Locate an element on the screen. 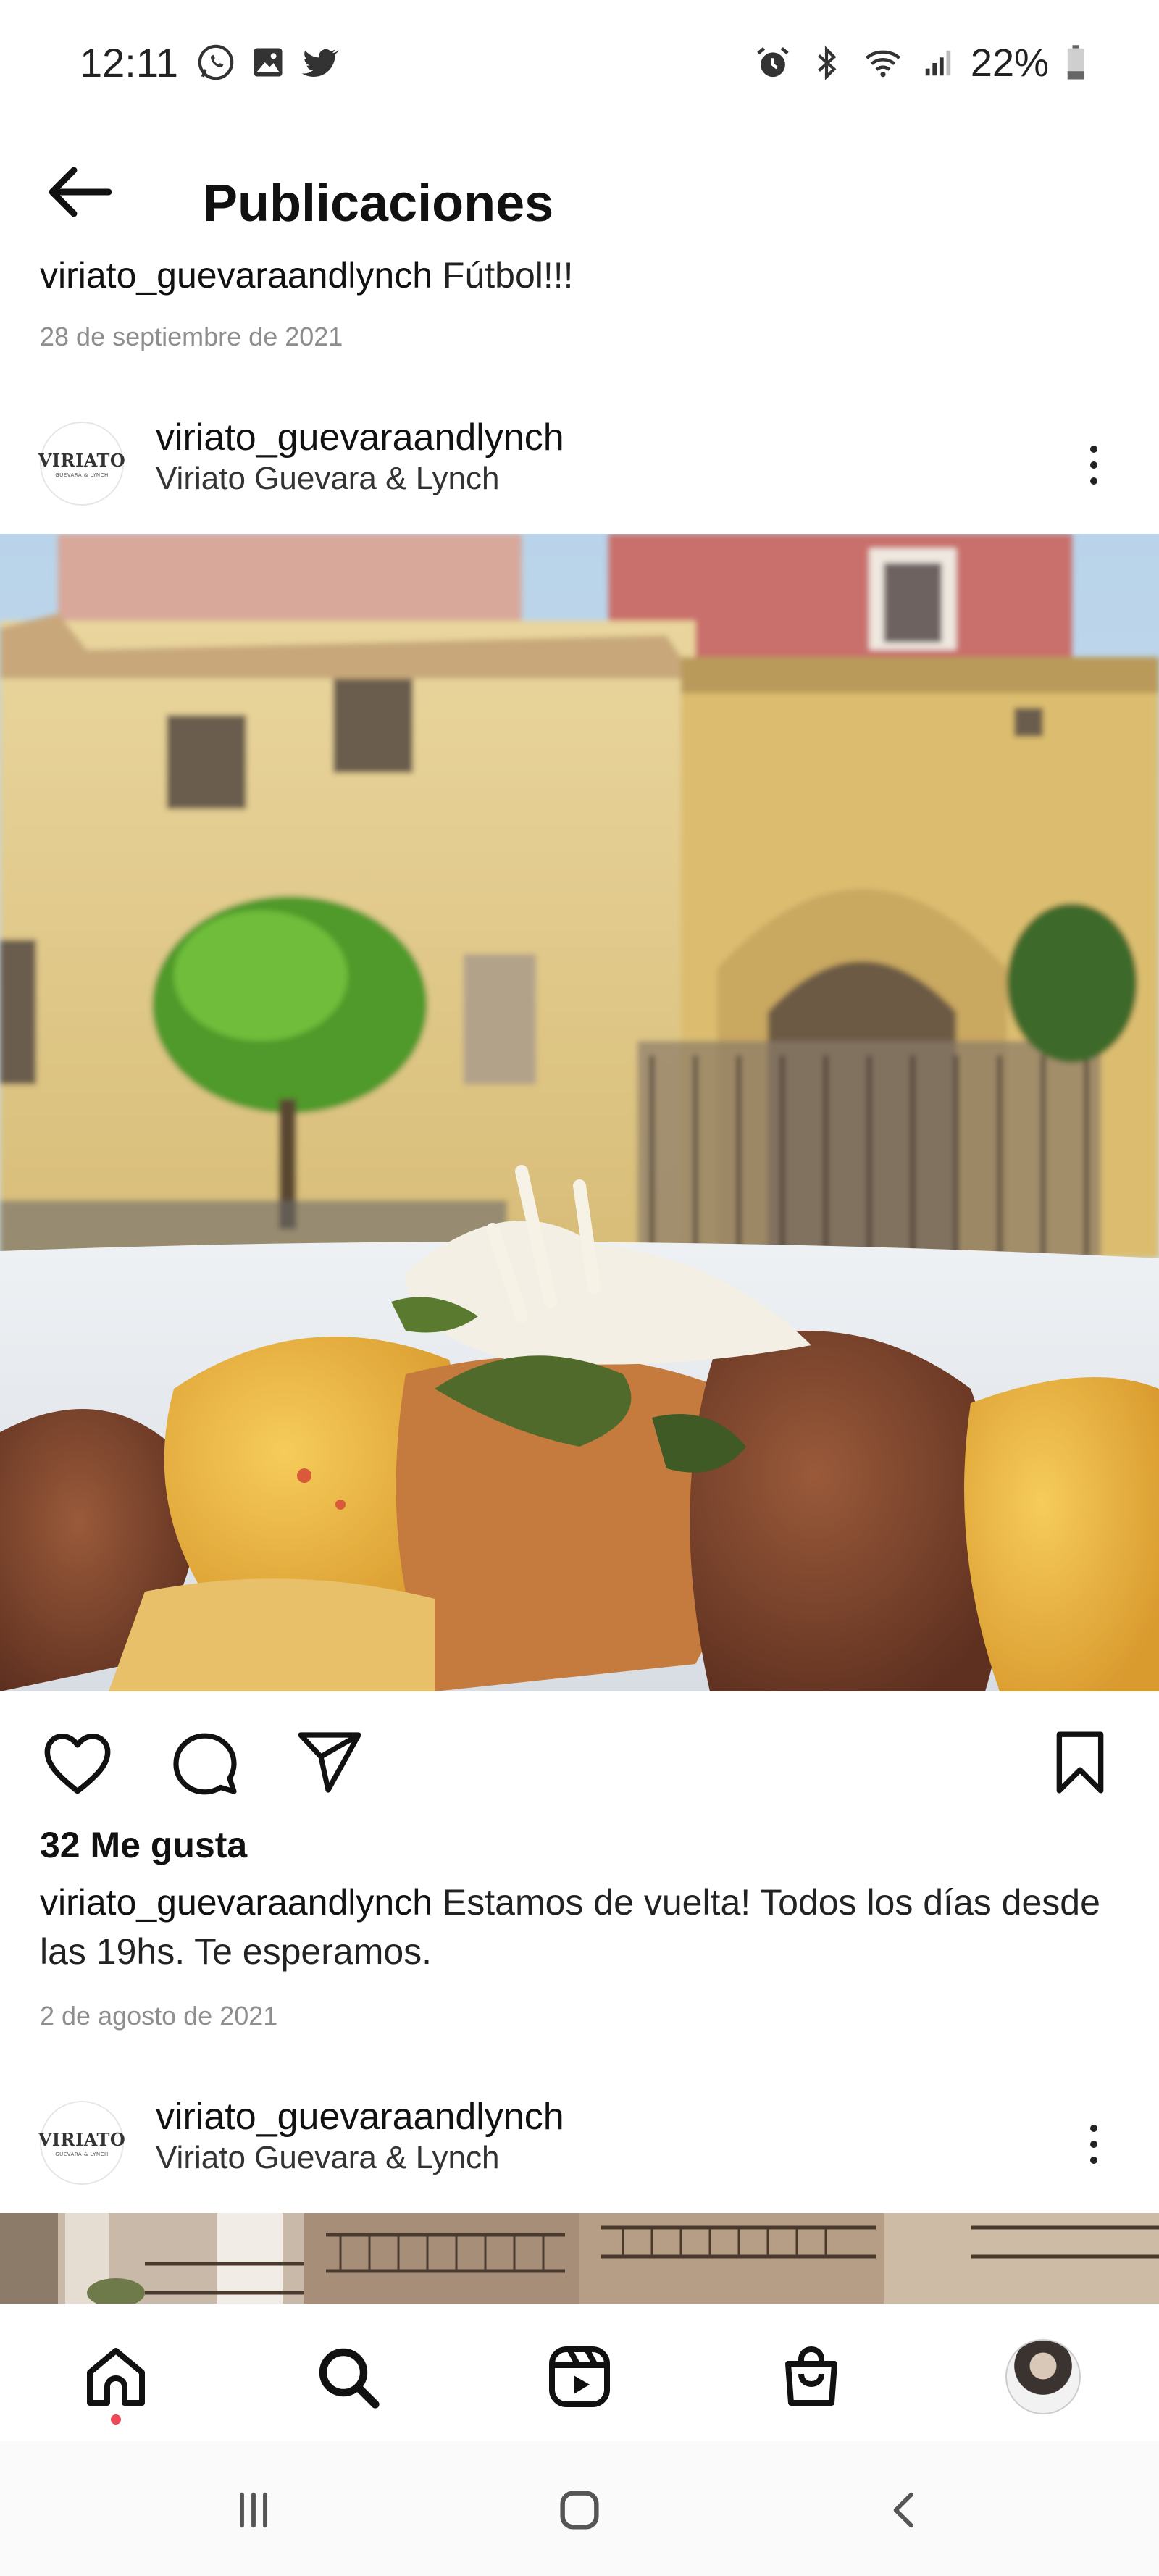  status-bar: 12:11 22% is located at coordinates (579, 65).